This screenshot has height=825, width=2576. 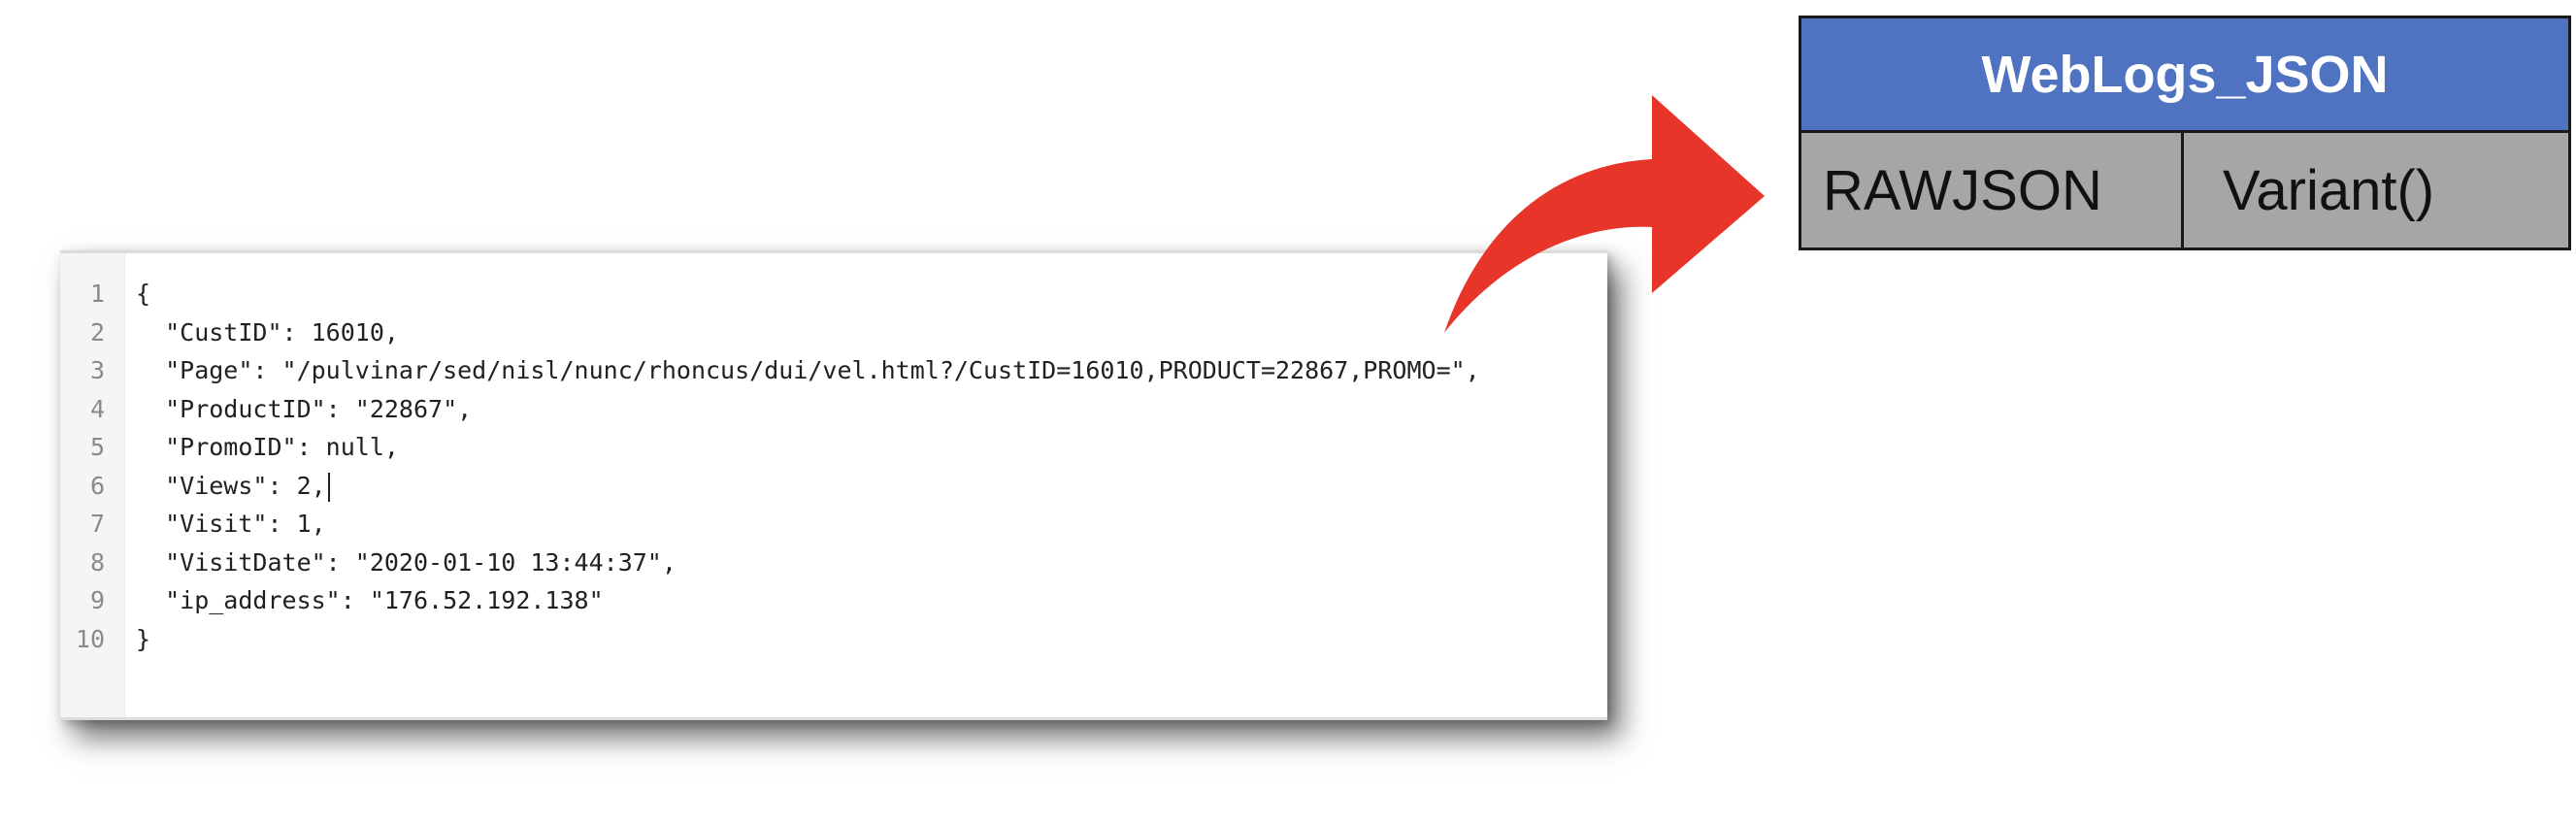 I want to click on code-line: 2 "CustID": 16010,, so click(x=833, y=333).